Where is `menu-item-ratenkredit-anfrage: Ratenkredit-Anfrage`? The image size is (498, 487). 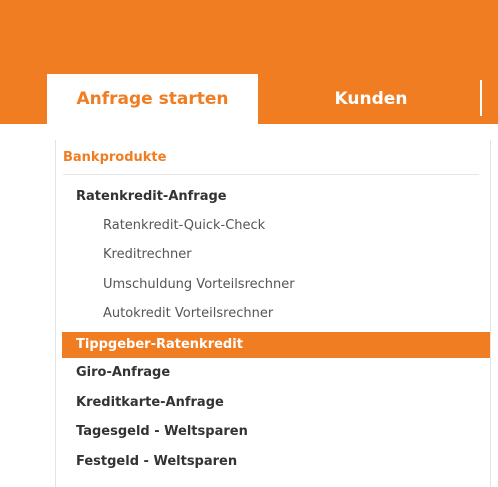 menu-item-ratenkredit-anfrage: Ratenkredit-Anfrage is located at coordinates (151, 197).